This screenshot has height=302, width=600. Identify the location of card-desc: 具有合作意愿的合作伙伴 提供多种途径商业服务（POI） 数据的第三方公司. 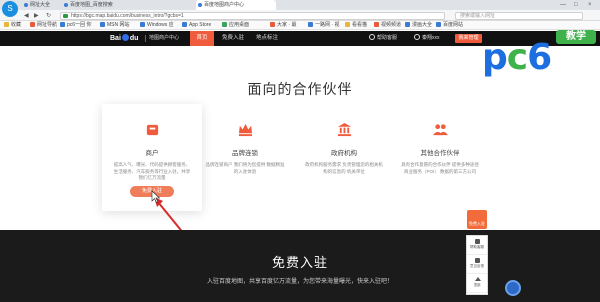
(440, 168).